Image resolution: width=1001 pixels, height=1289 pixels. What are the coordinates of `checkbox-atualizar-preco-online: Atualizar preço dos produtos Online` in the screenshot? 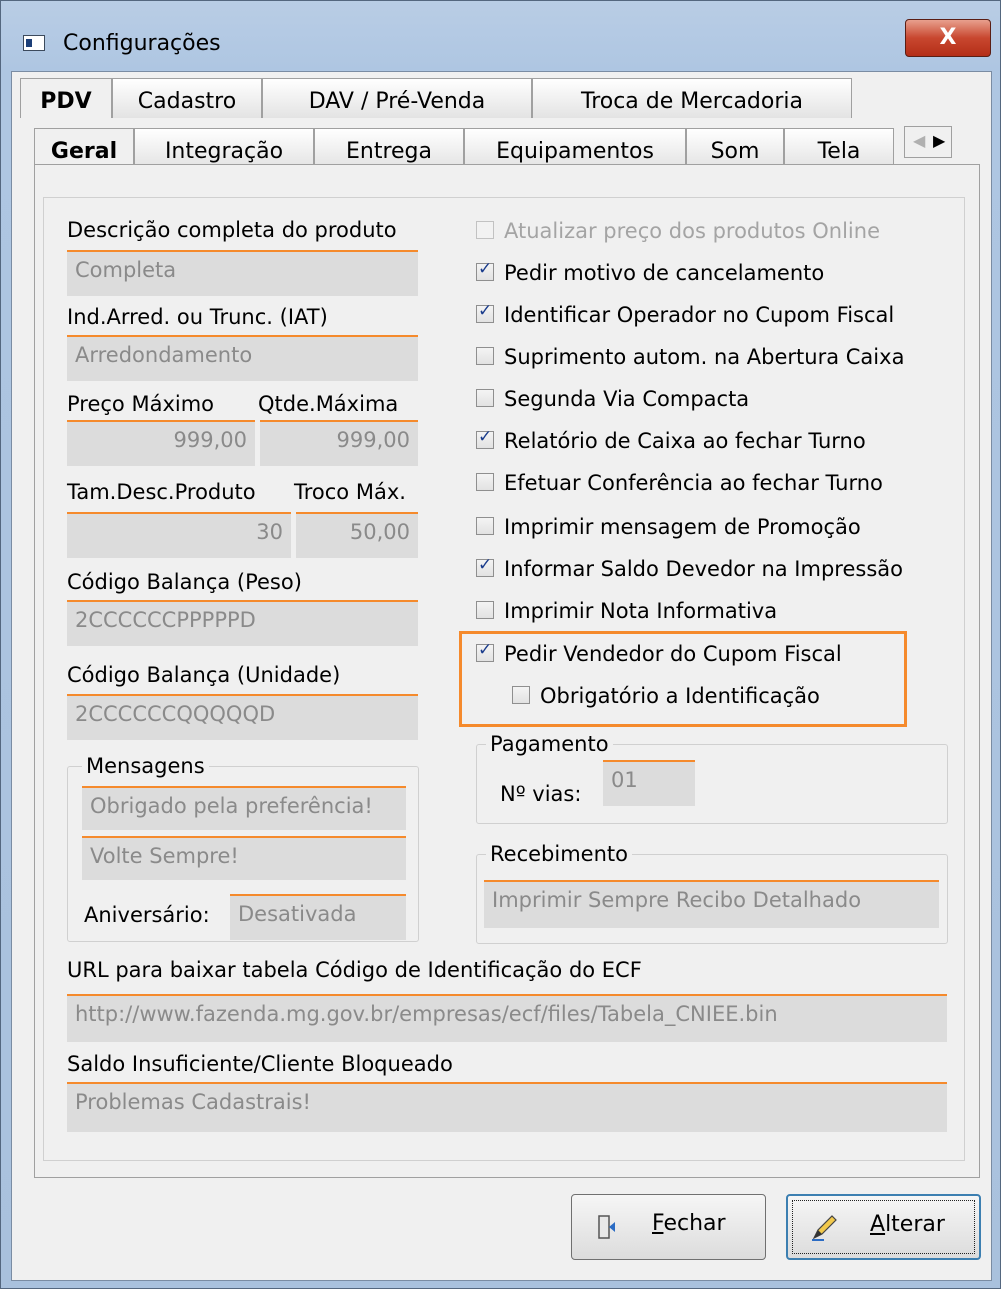 It's located at (678, 233).